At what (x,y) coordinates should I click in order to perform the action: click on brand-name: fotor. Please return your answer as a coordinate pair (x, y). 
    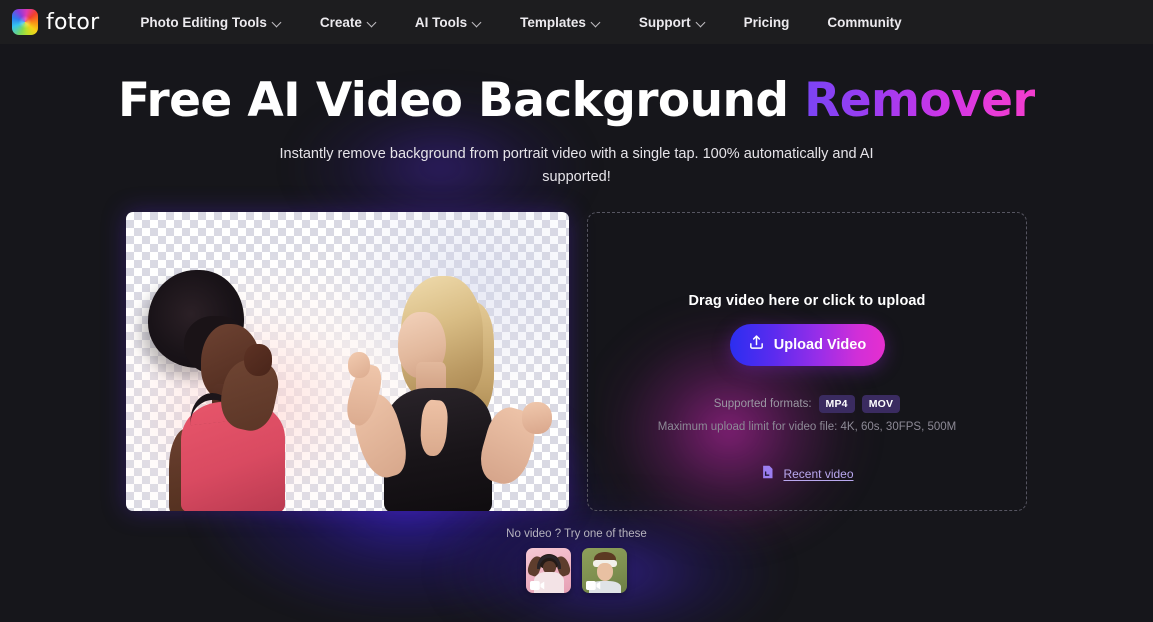
    Looking at the image, I should click on (73, 22).